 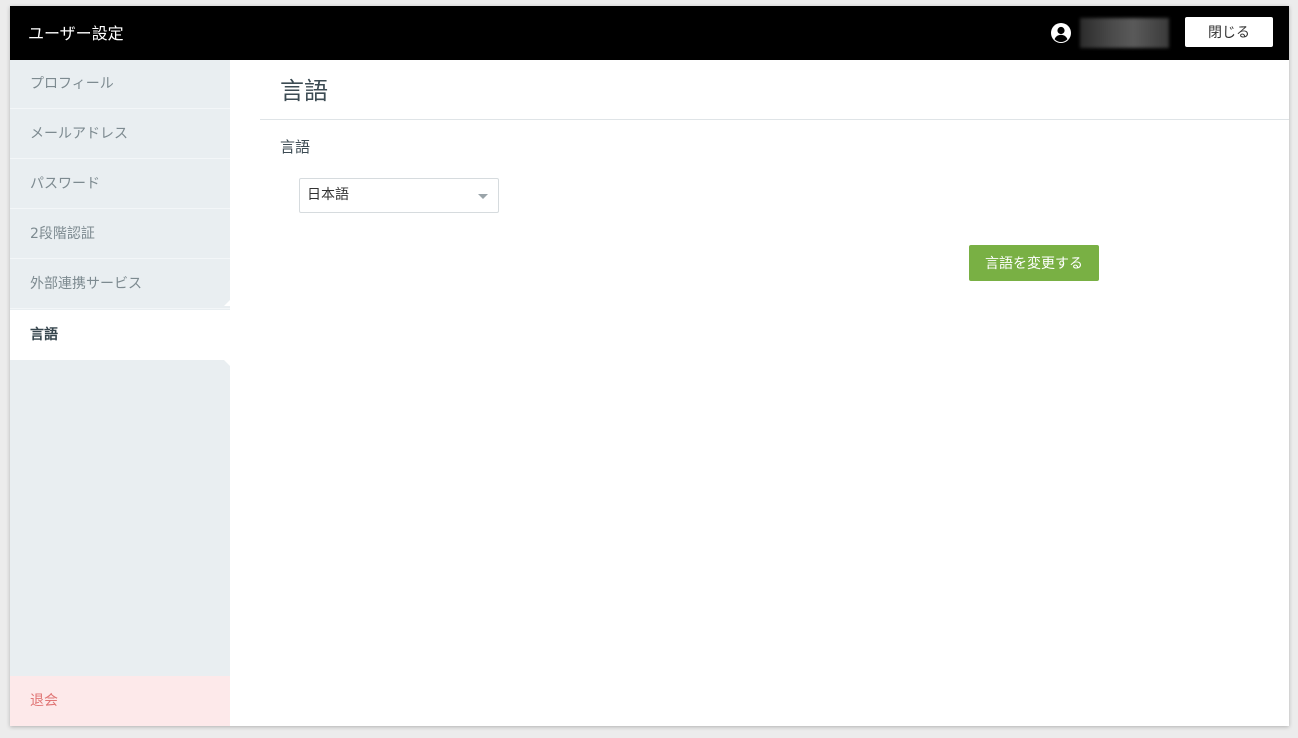 What do you see at coordinates (774, 119) in the screenshot?
I see `title-divider` at bounding box center [774, 119].